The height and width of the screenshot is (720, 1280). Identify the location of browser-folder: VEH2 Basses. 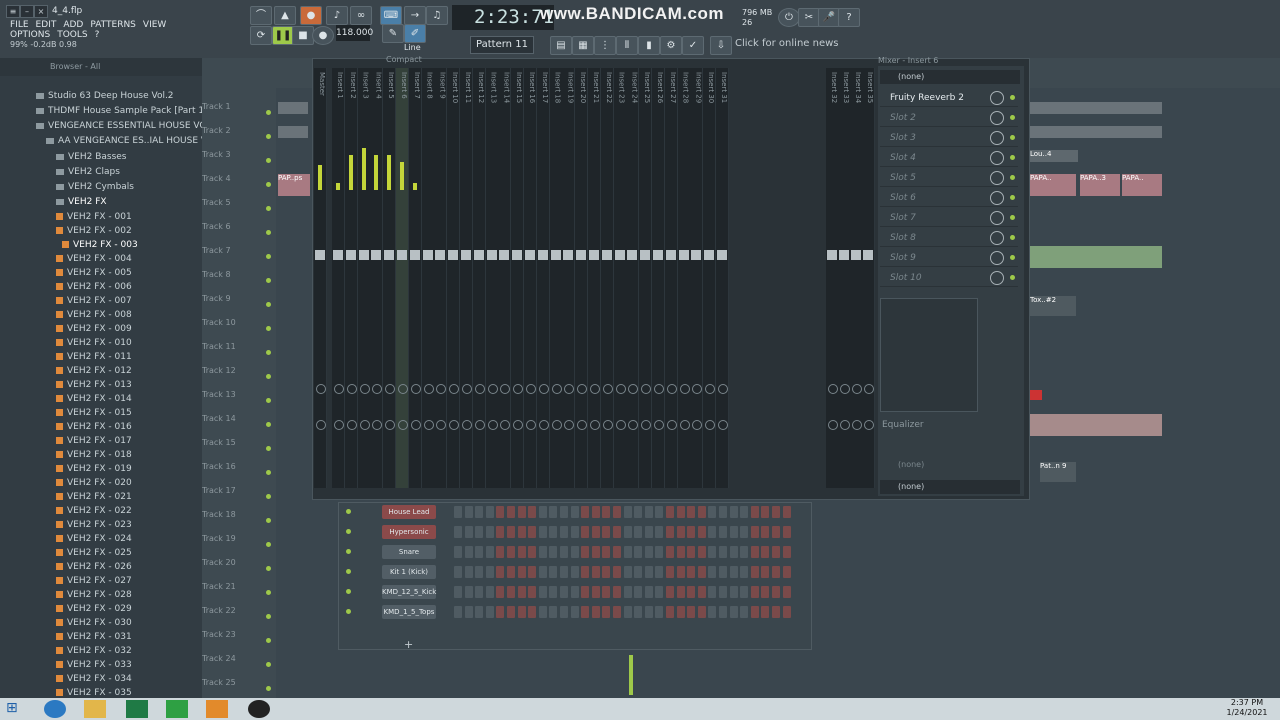
(91, 157).